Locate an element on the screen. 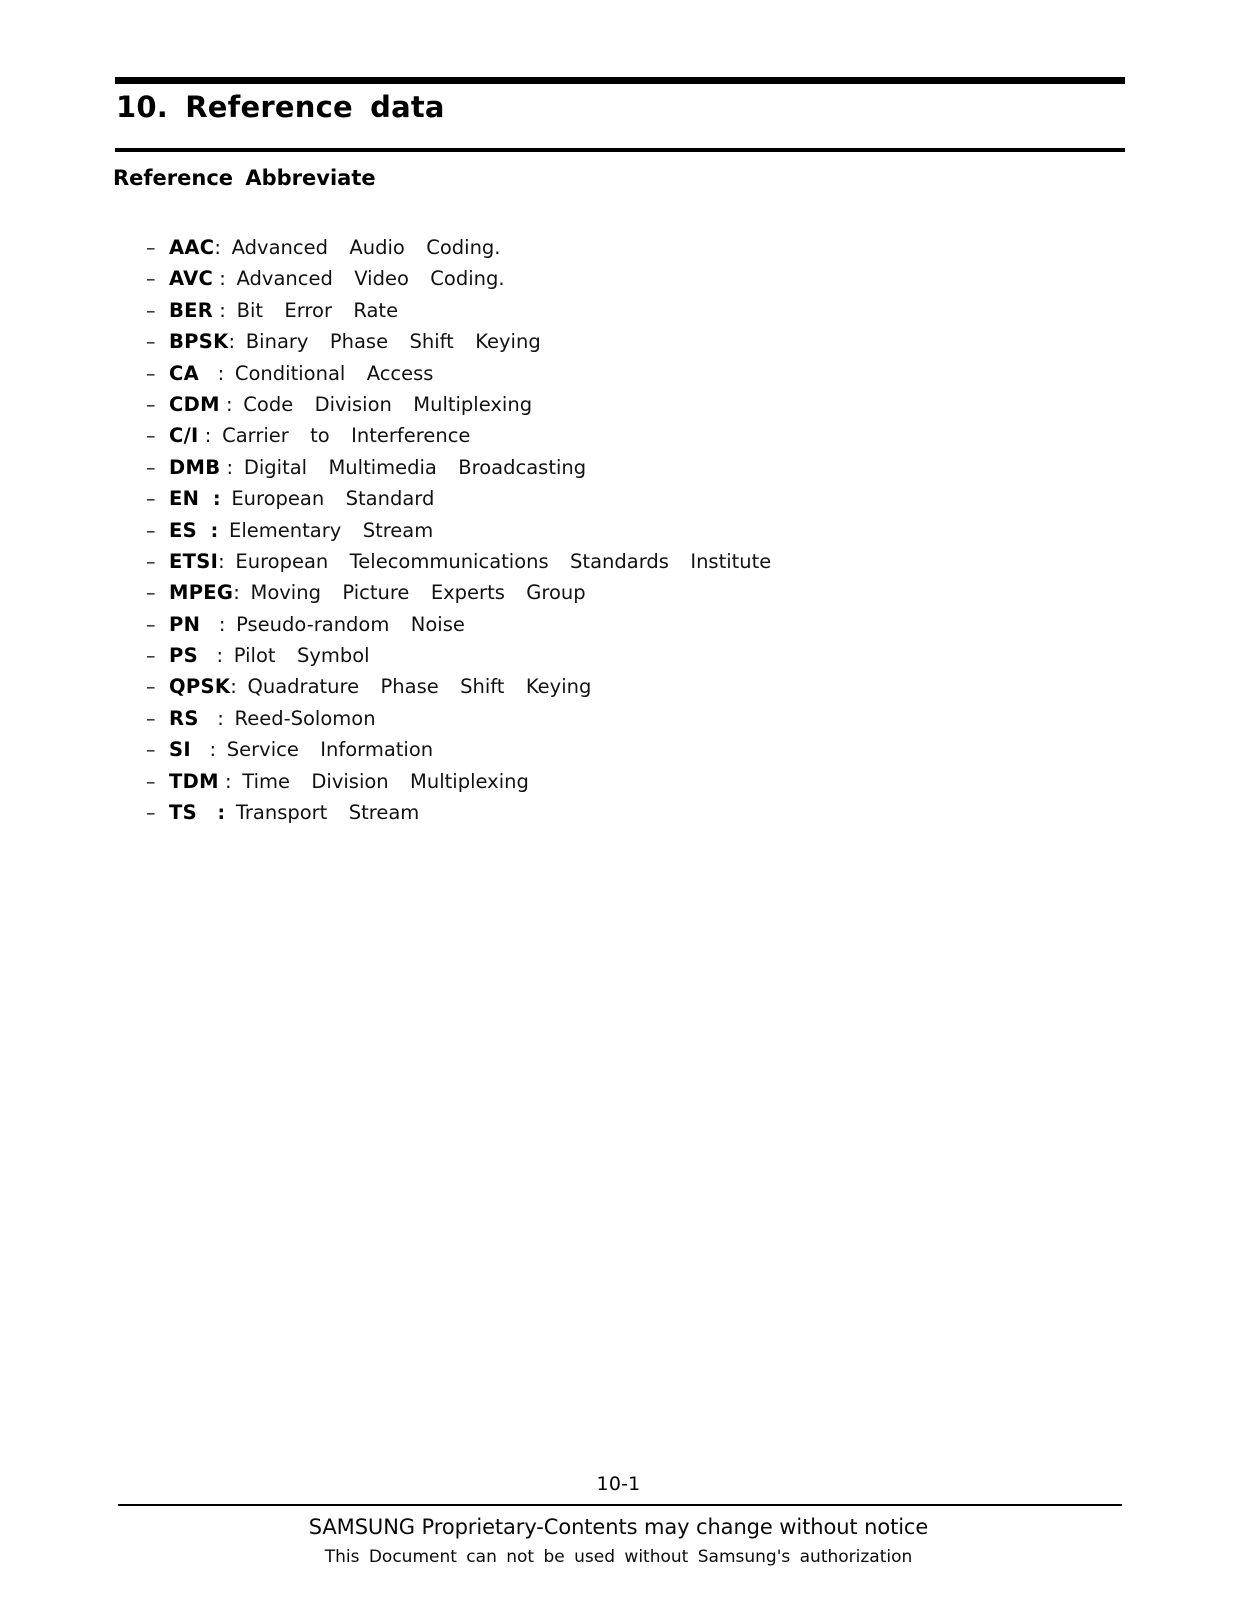 This screenshot has height=1600, width=1237. abbreviation-term: AVC is located at coordinates (191, 279).